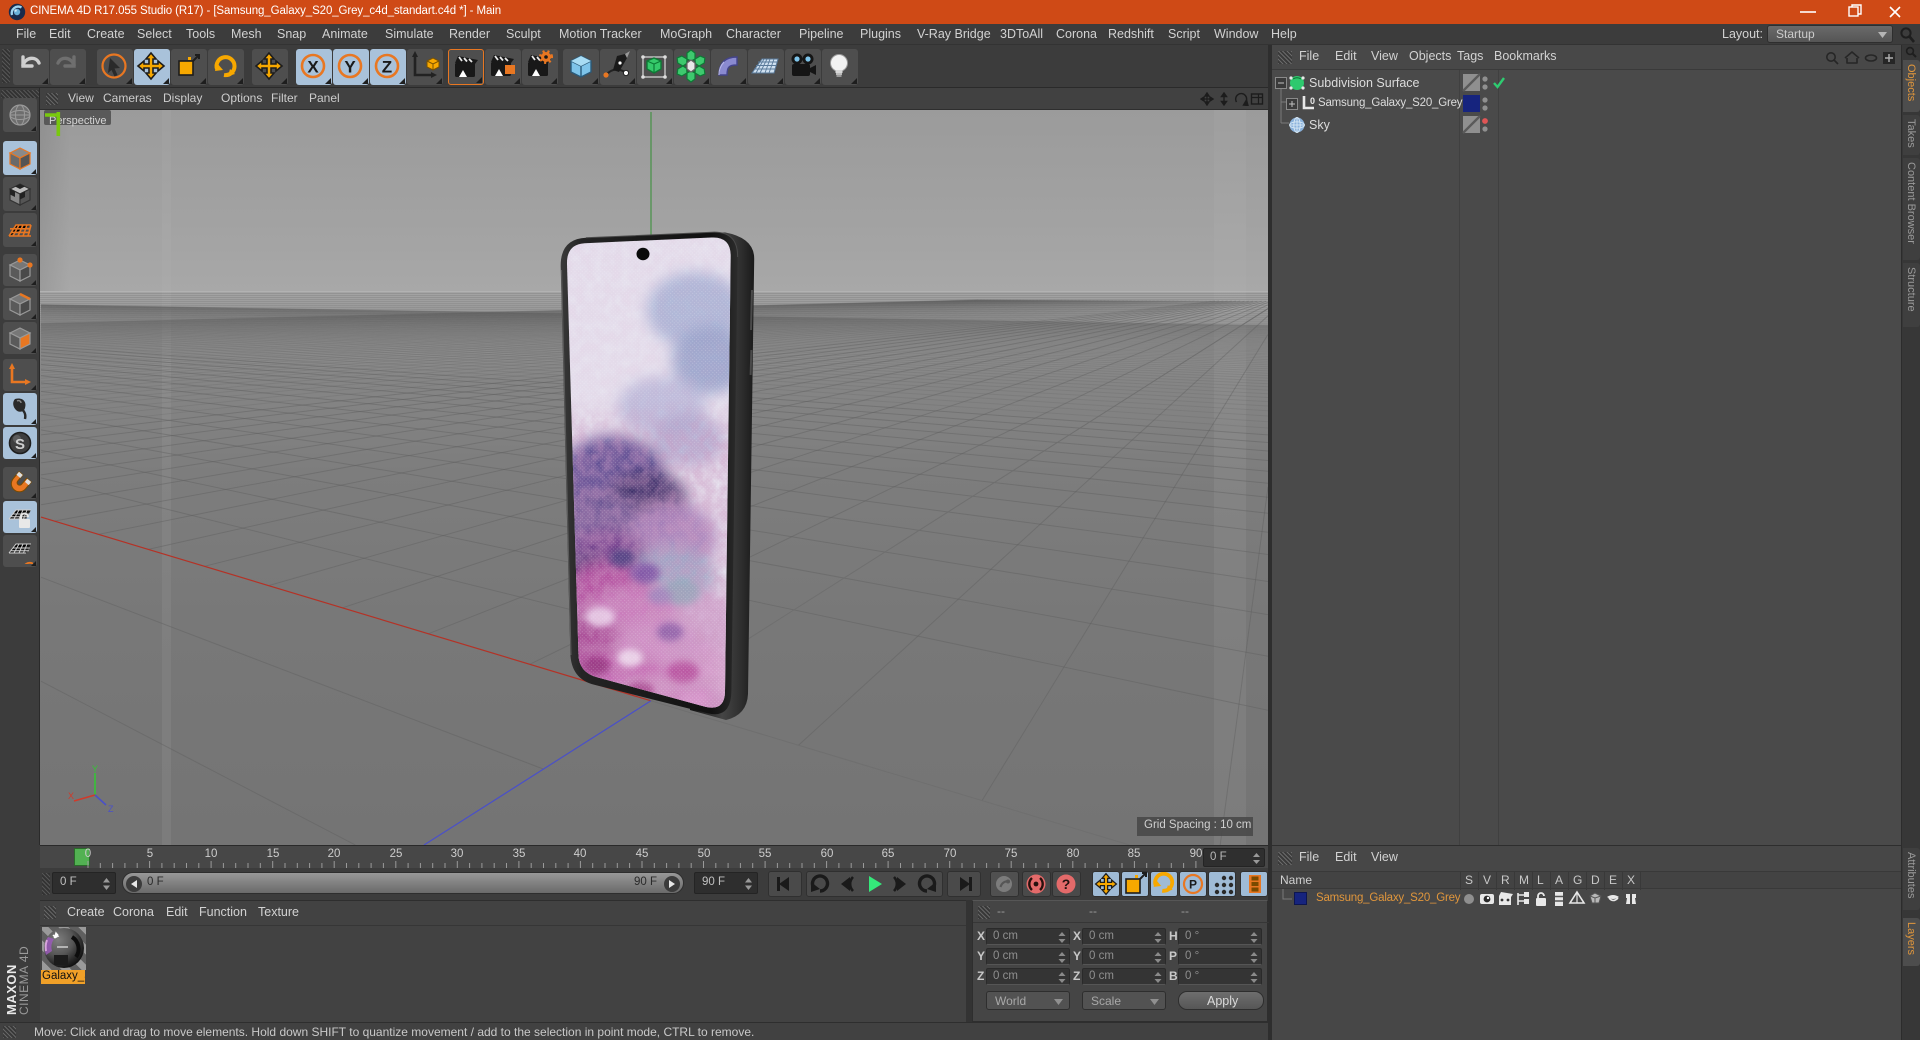 The height and width of the screenshot is (1040, 1920). What do you see at coordinates (1312, 101) in the screenshot?
I see `svg-text: 0` at bounding box center [1312, 101].